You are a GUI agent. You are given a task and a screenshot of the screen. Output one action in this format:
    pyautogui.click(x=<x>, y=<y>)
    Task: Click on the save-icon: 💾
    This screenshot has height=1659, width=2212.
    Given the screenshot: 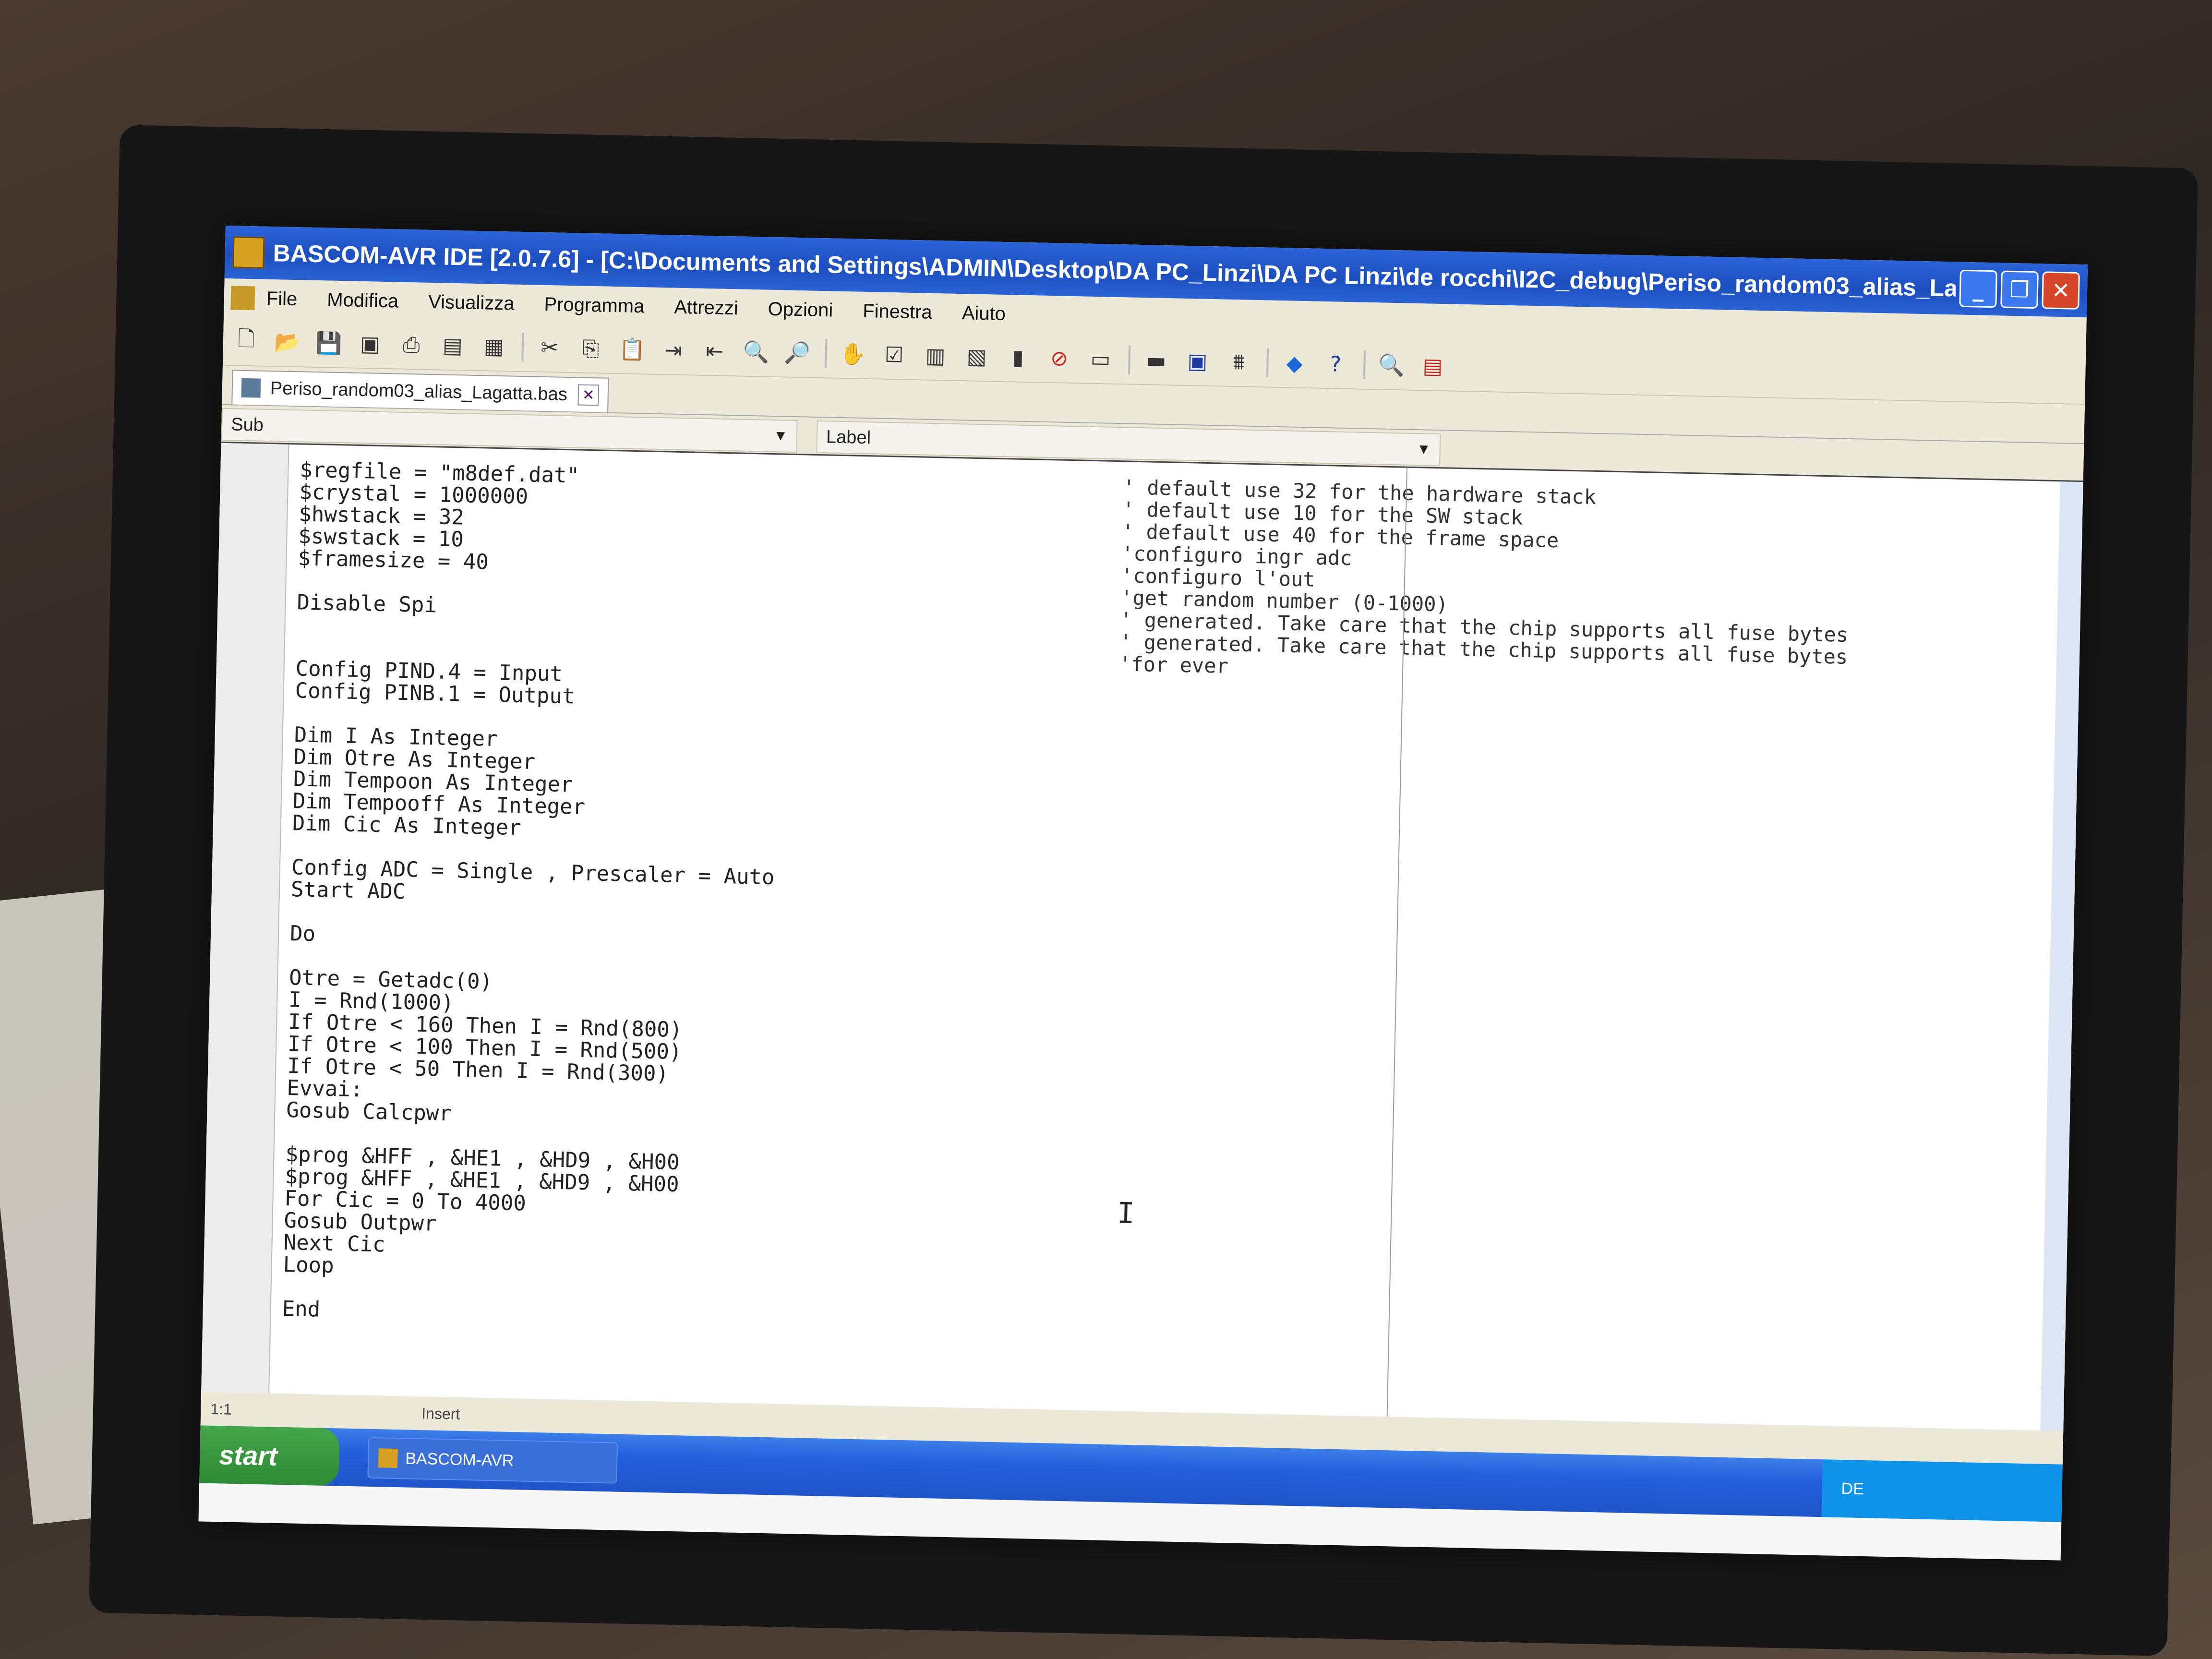 What is the action you would take?
    pyautogui.click(x=329, y=343)
    